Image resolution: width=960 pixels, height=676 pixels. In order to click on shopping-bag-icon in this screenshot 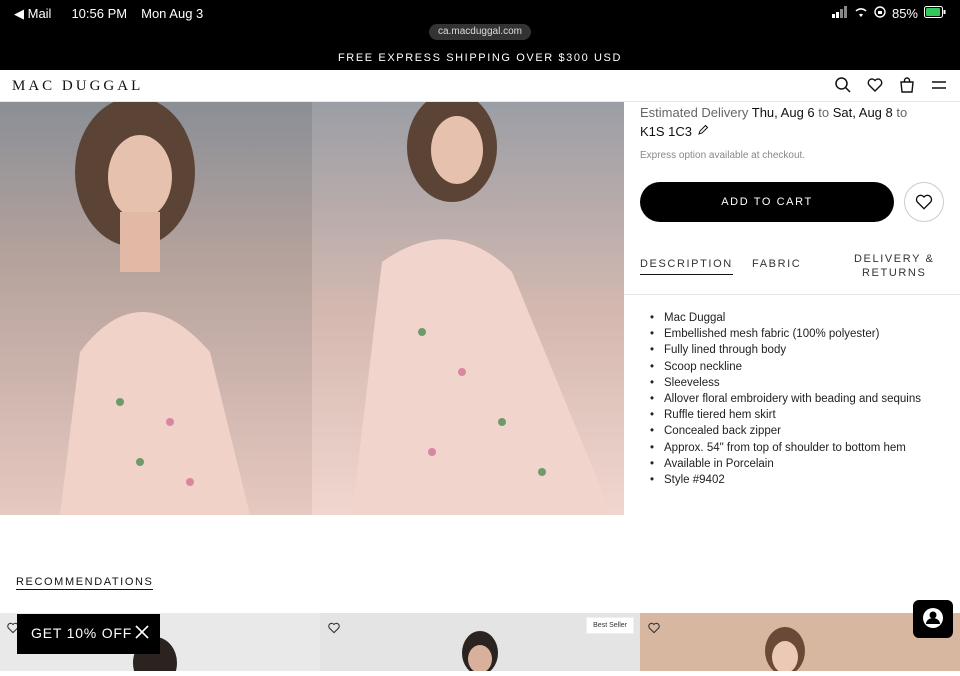, I will do `click(907, 85)`.